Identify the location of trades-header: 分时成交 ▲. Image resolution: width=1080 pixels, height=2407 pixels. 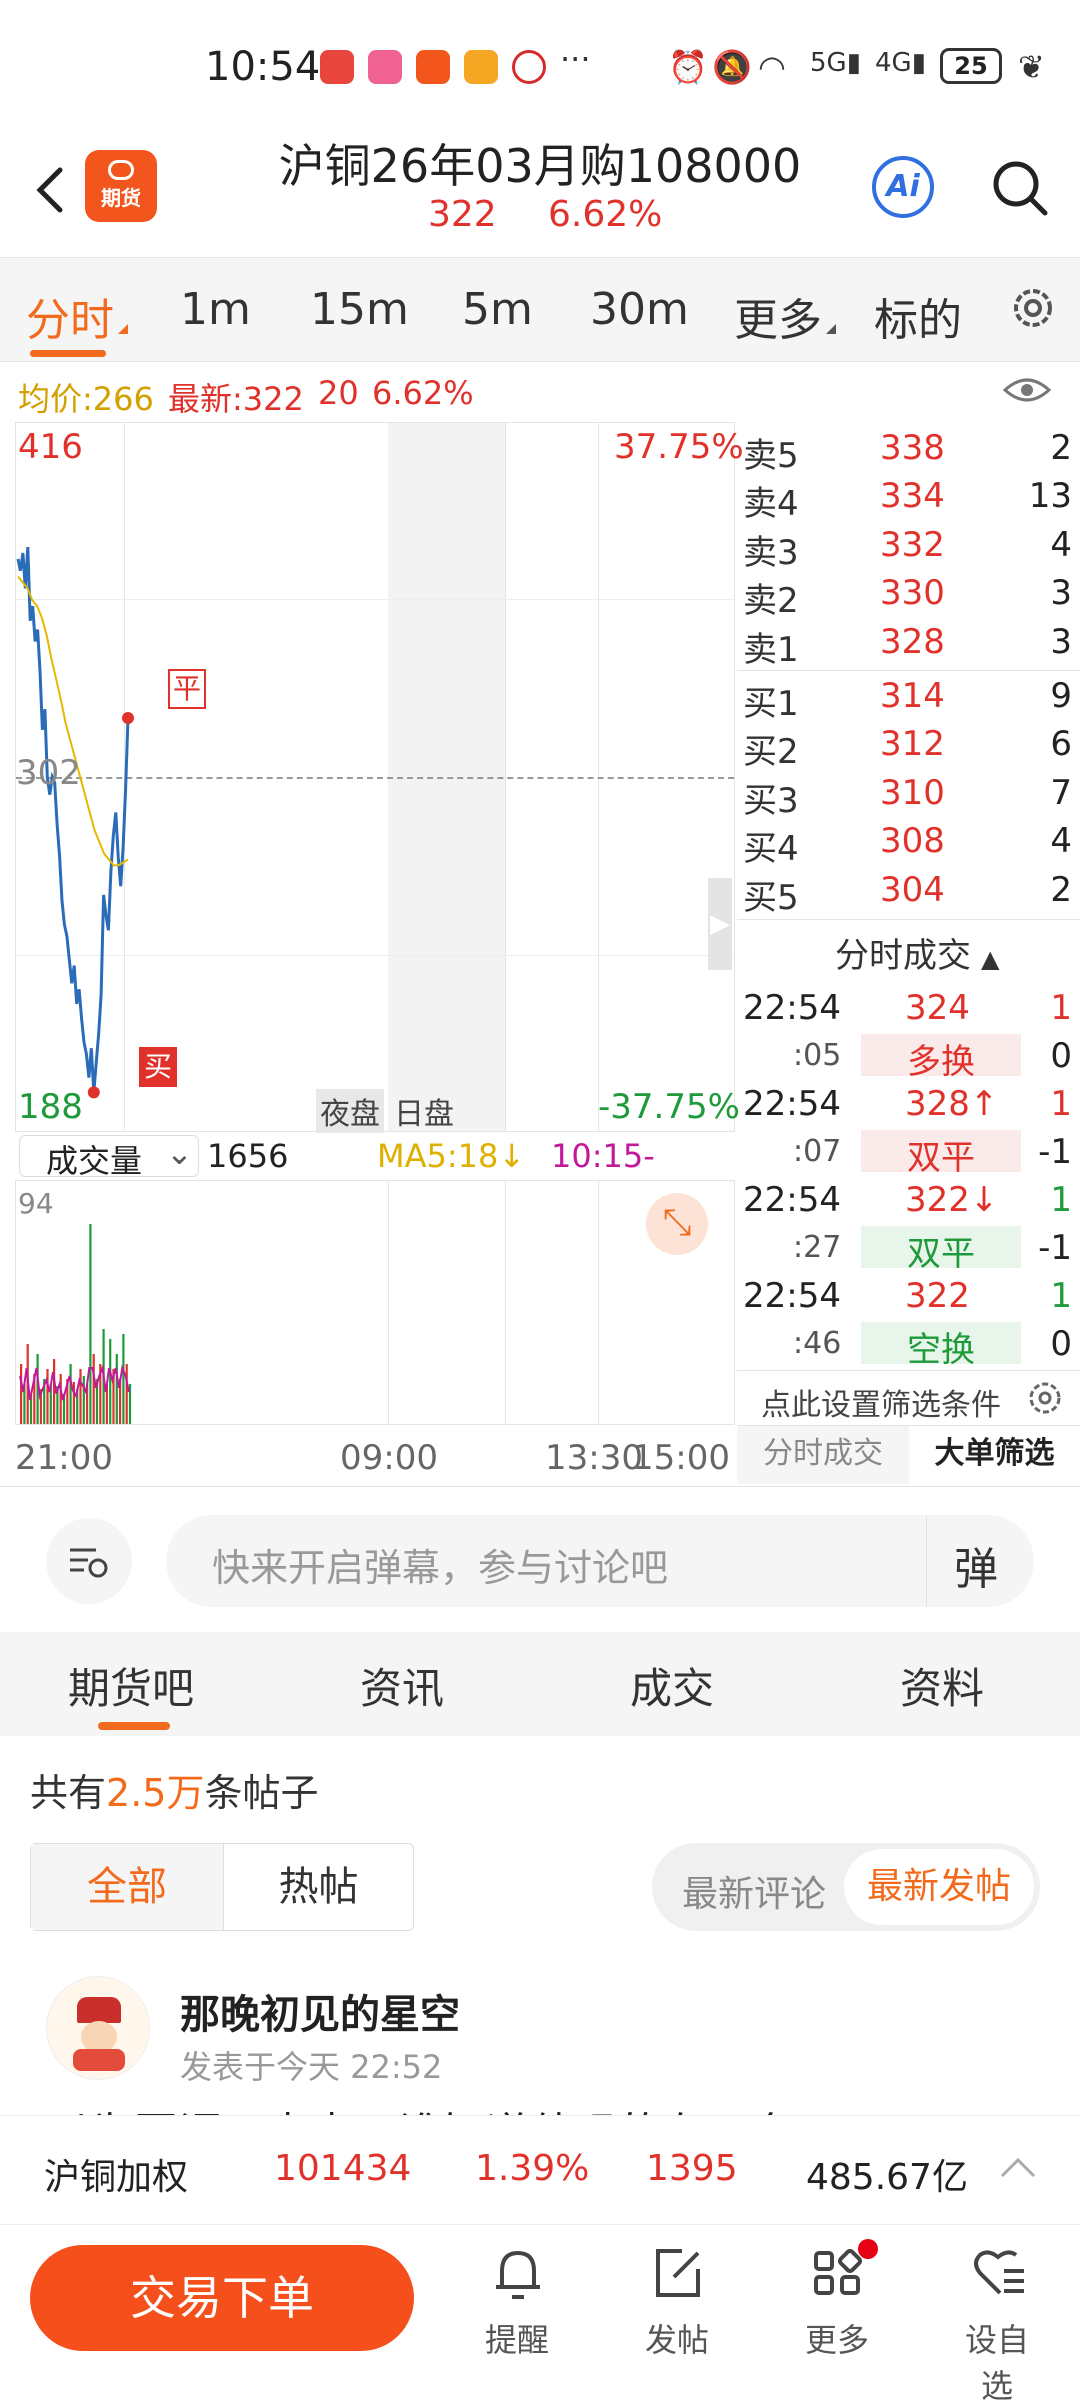
(917, 952).